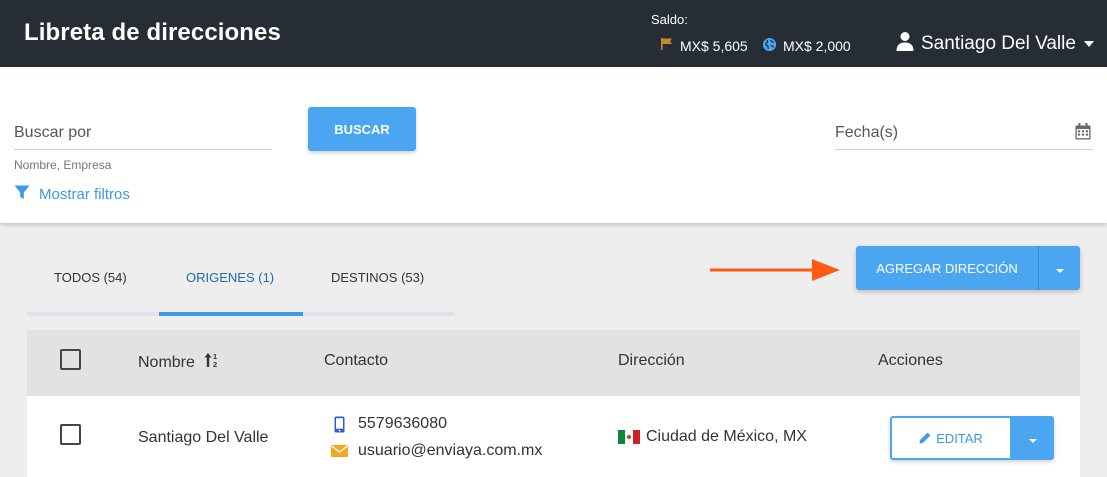  Describe the element at coordinates (231, 314) in the screenshot. I see `active-tab-indicator` at that location.